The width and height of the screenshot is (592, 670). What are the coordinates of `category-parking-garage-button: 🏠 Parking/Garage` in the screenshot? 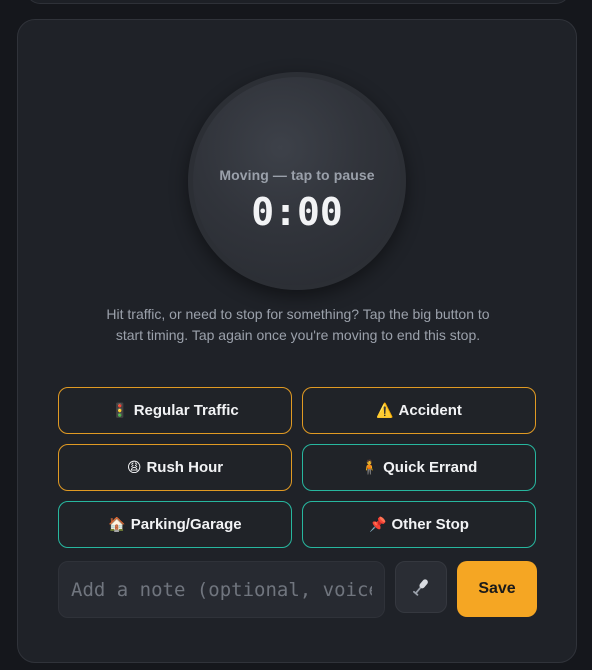 It's located at (175, 524).